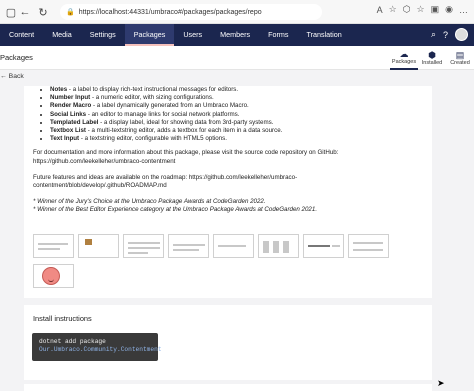  Describe the element at coordinates (149, 35) in the screenshot. I see `nav-packages: Packages` at that location.